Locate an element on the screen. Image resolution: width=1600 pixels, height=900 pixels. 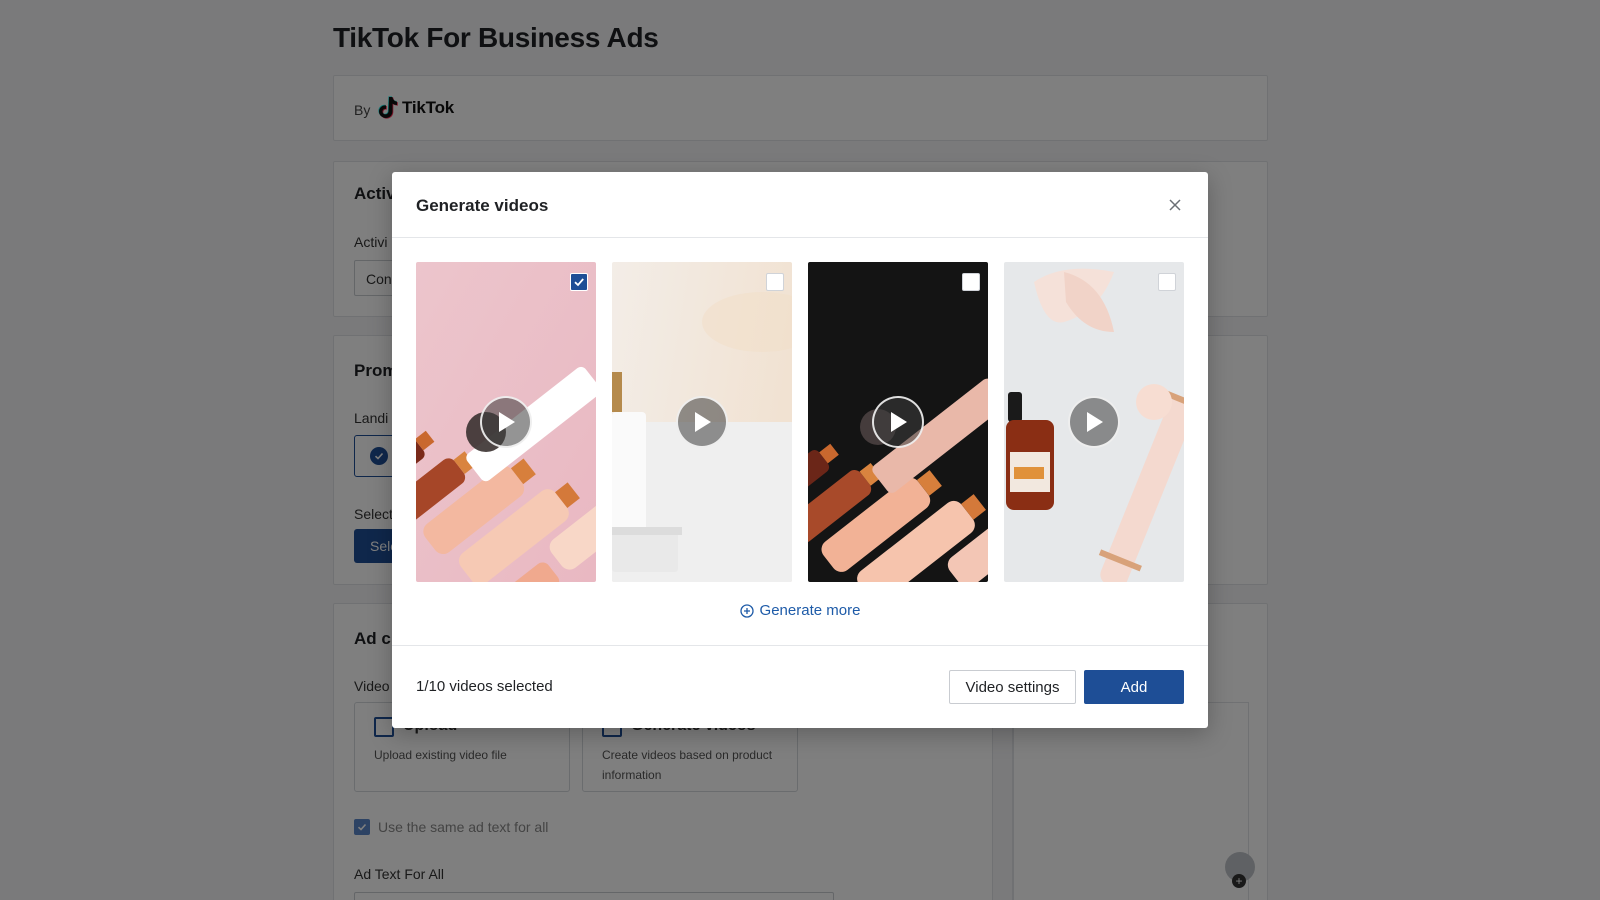
plus-circle-icon is located at coordinates (746, 610).